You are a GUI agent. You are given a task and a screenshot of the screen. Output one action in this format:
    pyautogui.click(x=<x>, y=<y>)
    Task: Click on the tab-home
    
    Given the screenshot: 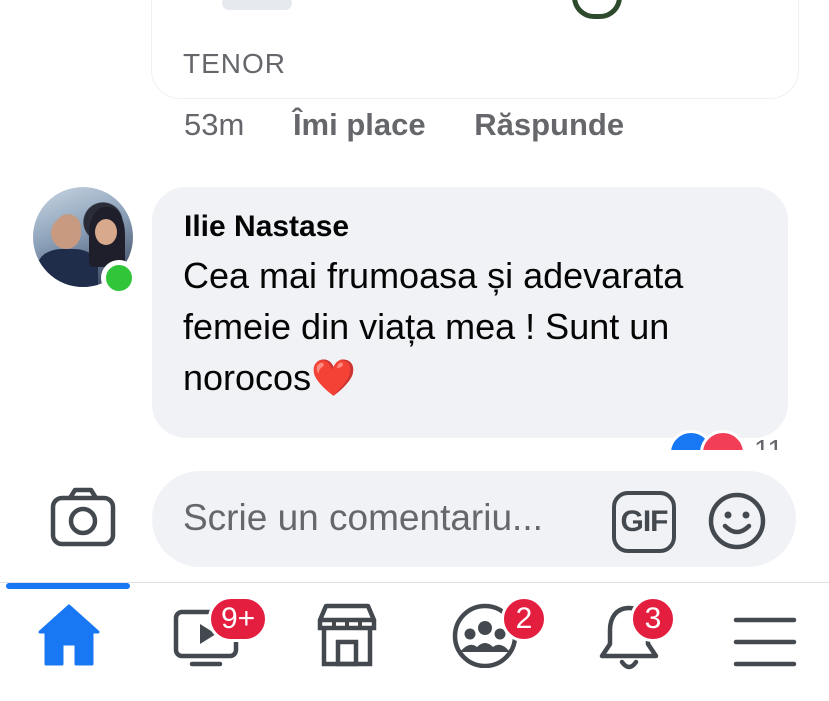 What is the action you would take?
    pyautogui.click(x=89, y=643)
    